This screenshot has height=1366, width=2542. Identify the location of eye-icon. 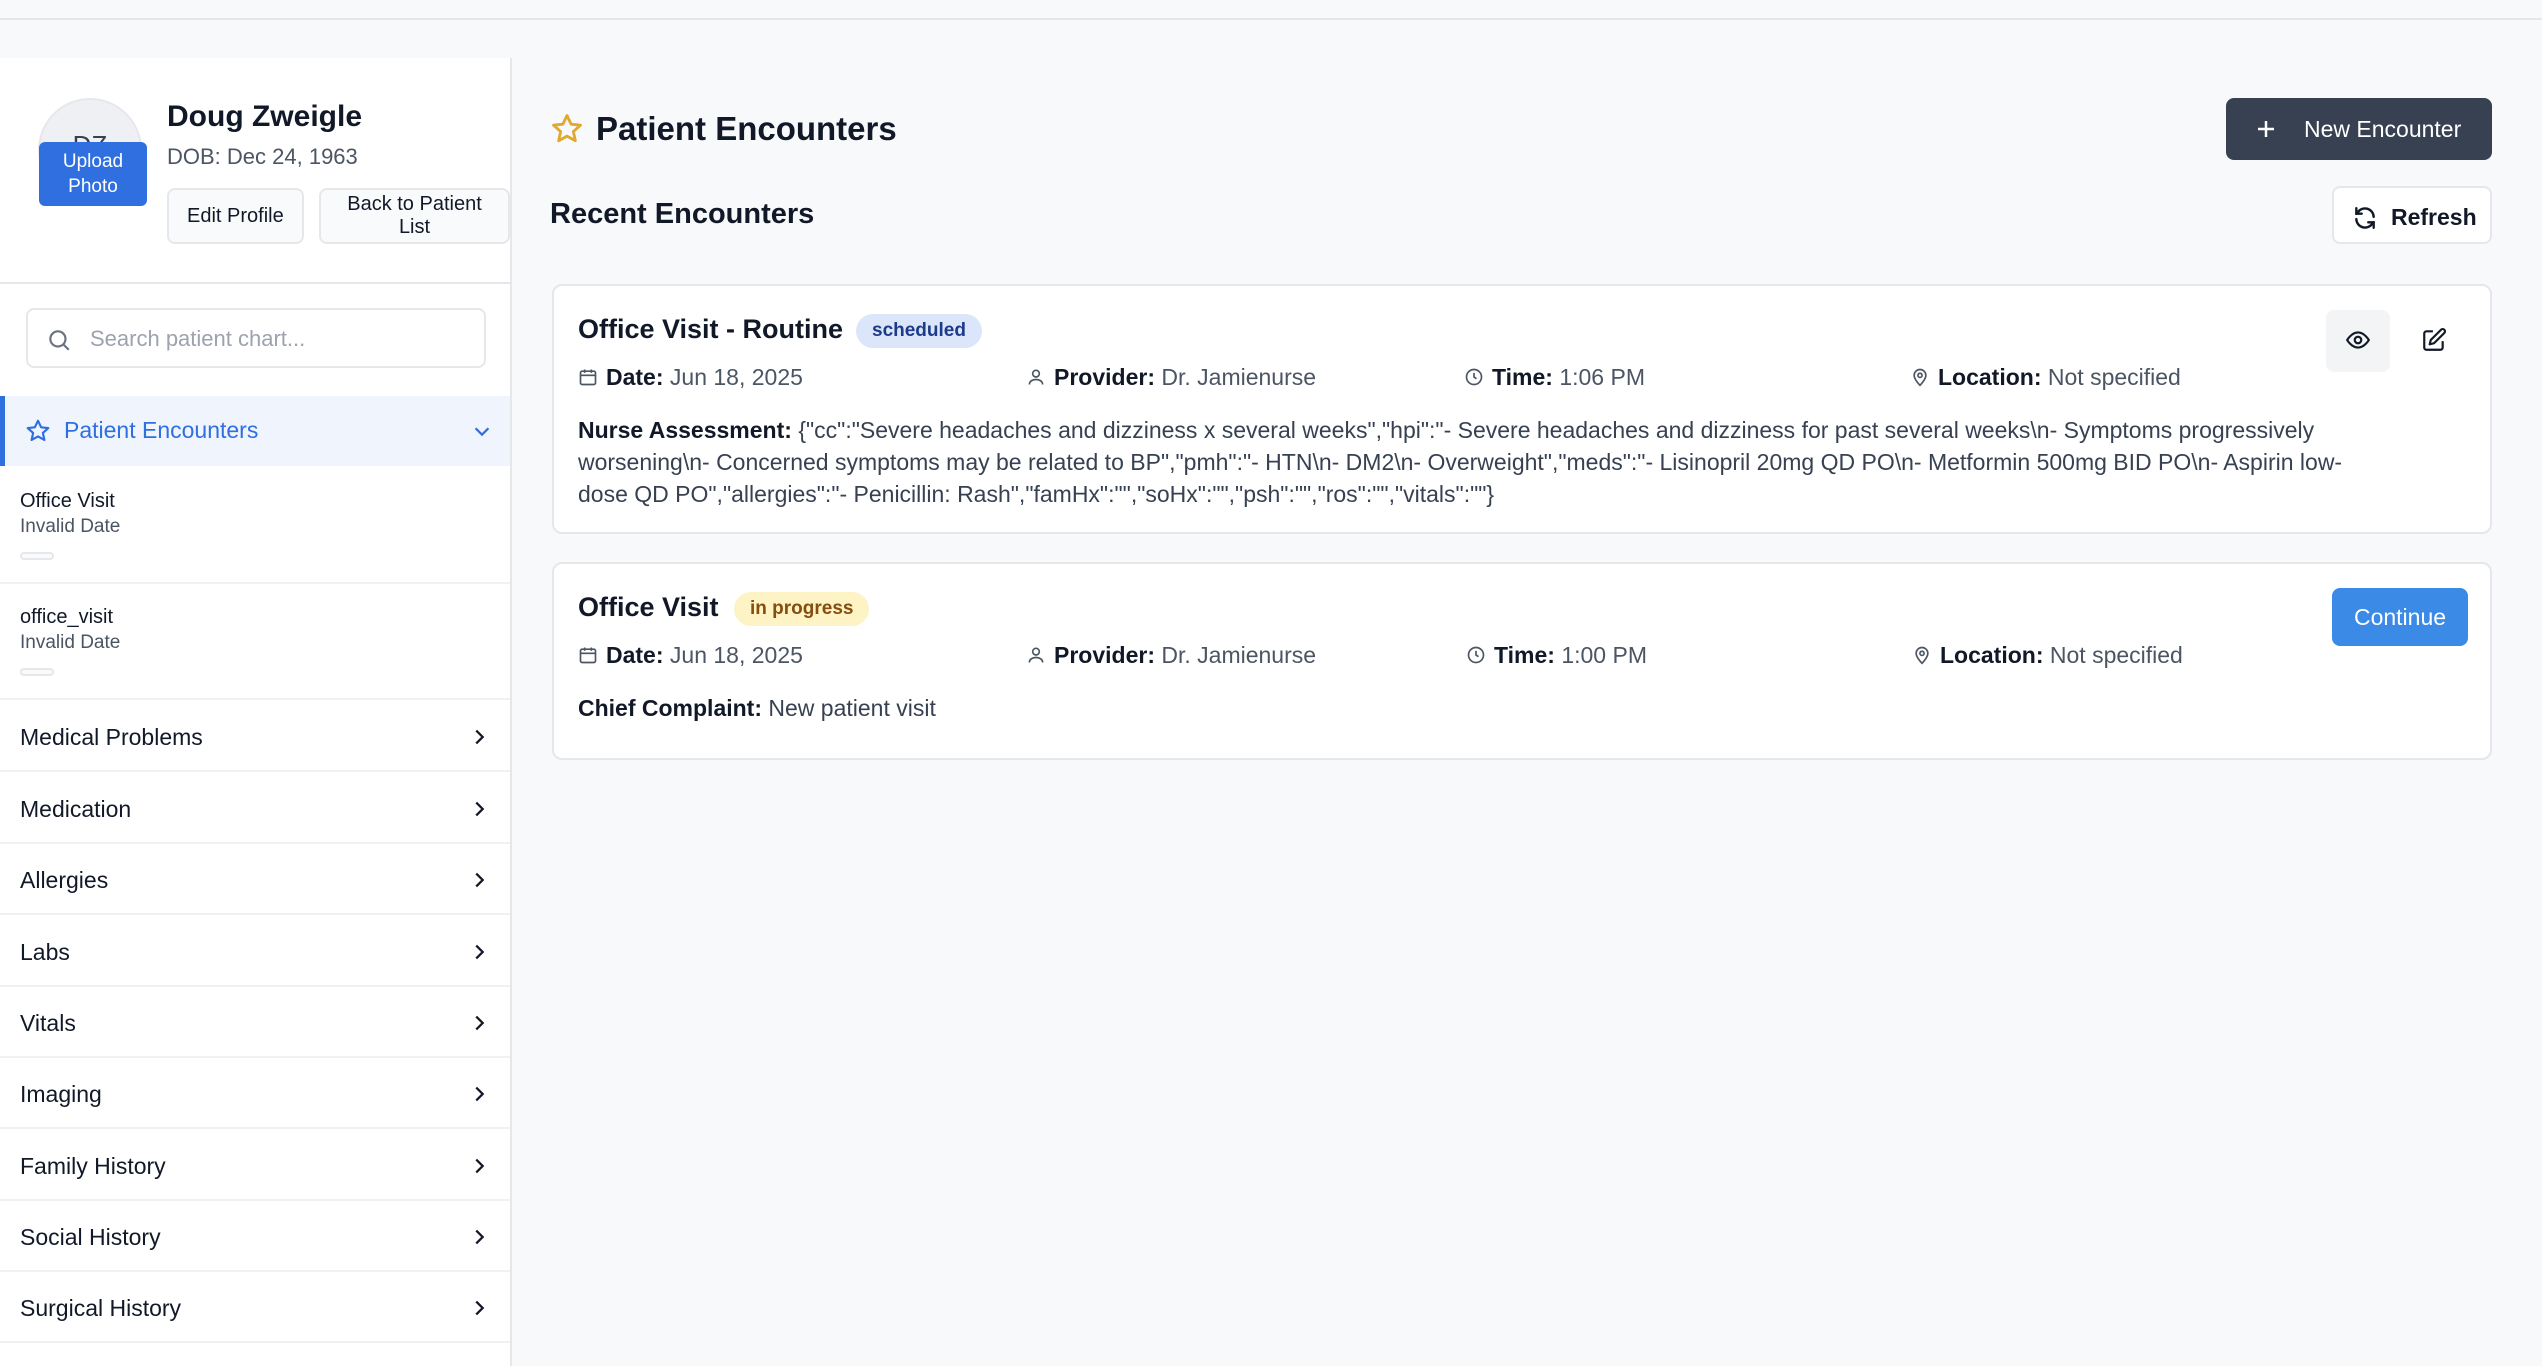
(2358, 343).